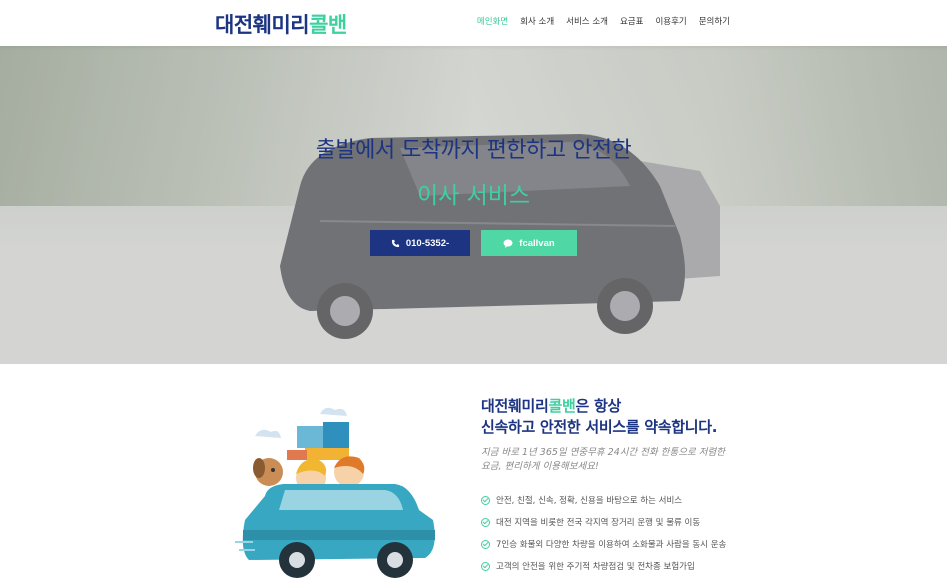 The width and height of the screenshot is (947, 580). Describe the element at coordinates (335, 492) in the screenshot. I see `family-car-illustration` at that location.